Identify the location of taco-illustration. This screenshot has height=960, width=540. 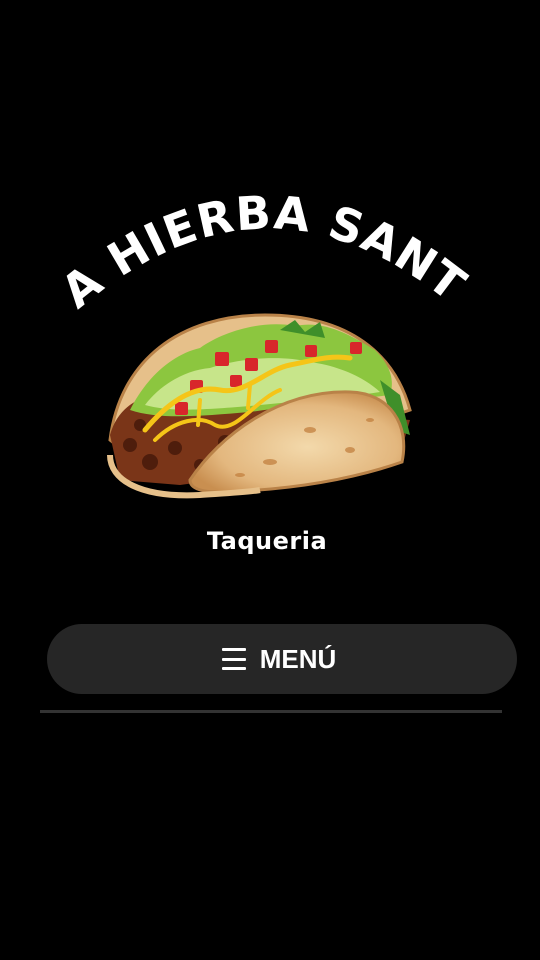
(259, 406).